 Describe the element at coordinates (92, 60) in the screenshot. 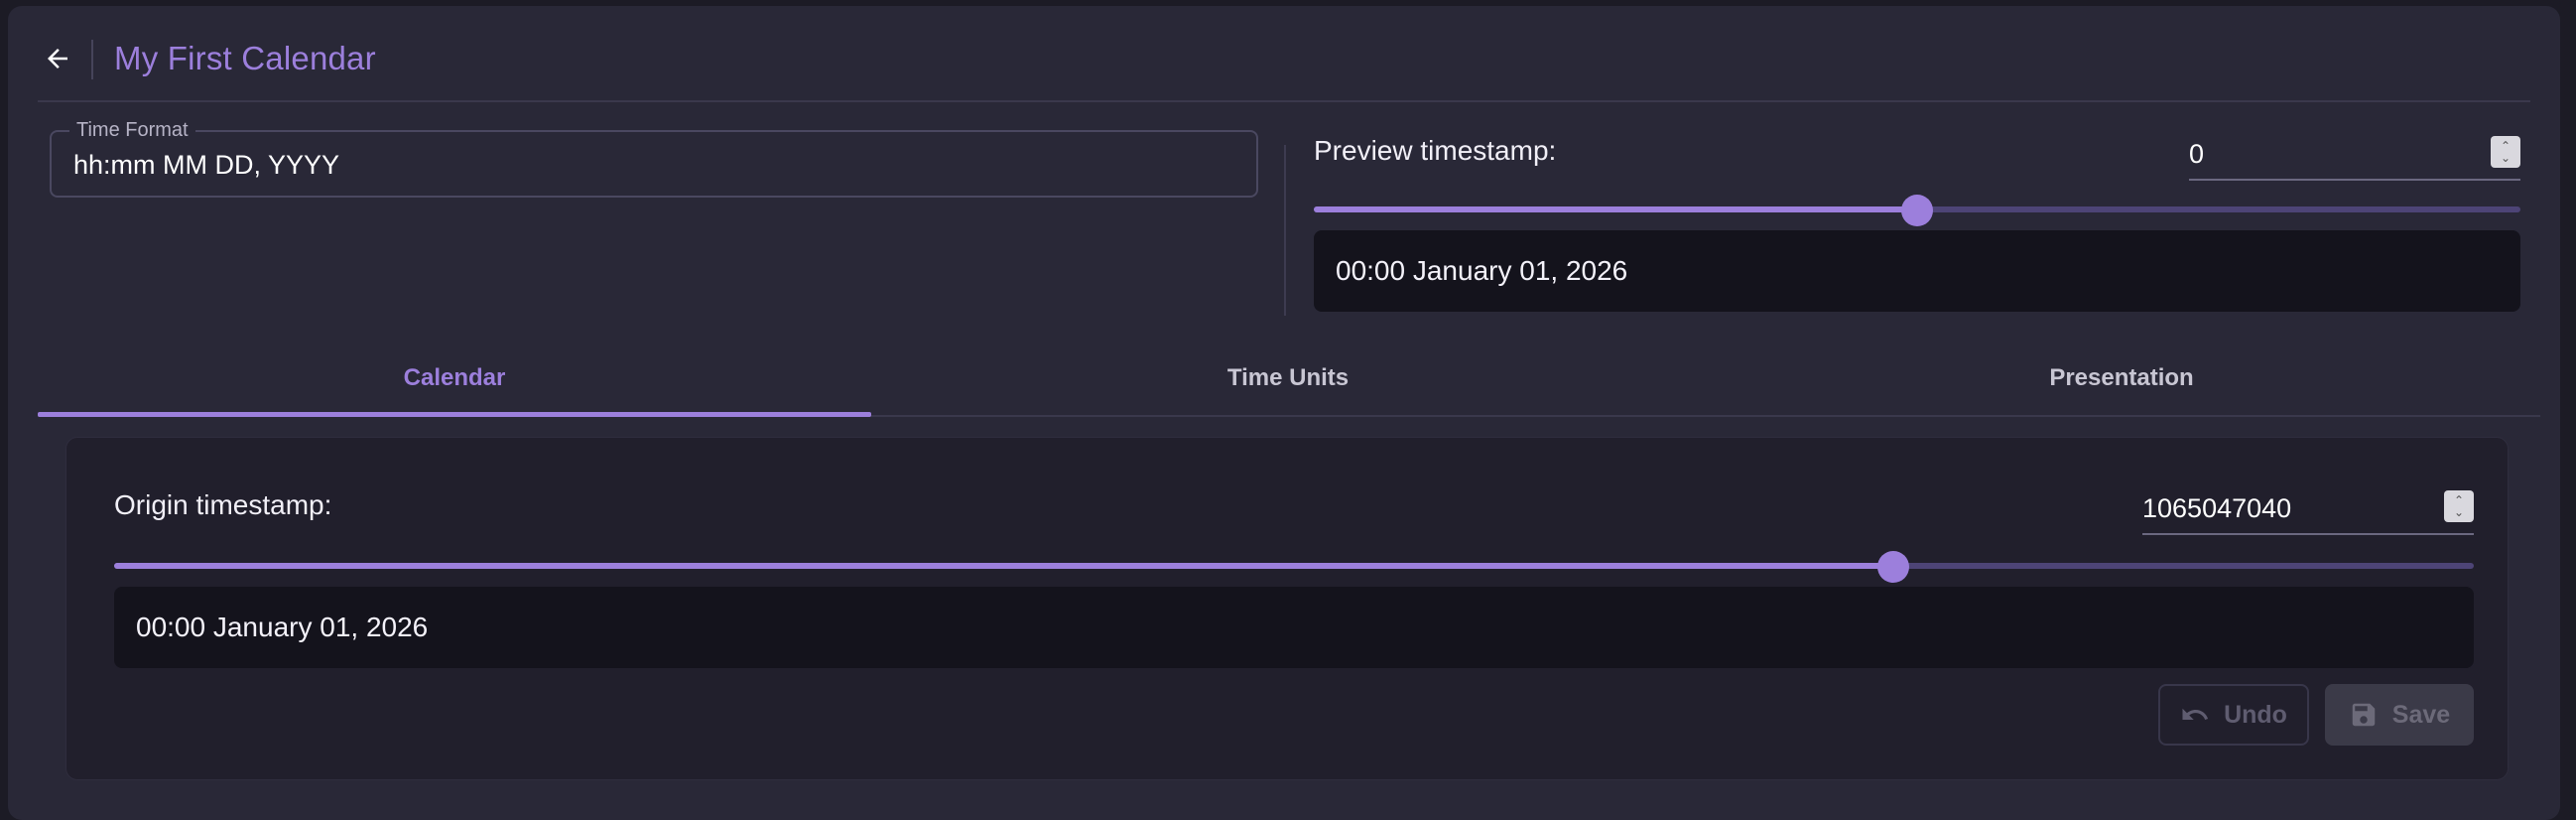

I see `header-divider` at that location.